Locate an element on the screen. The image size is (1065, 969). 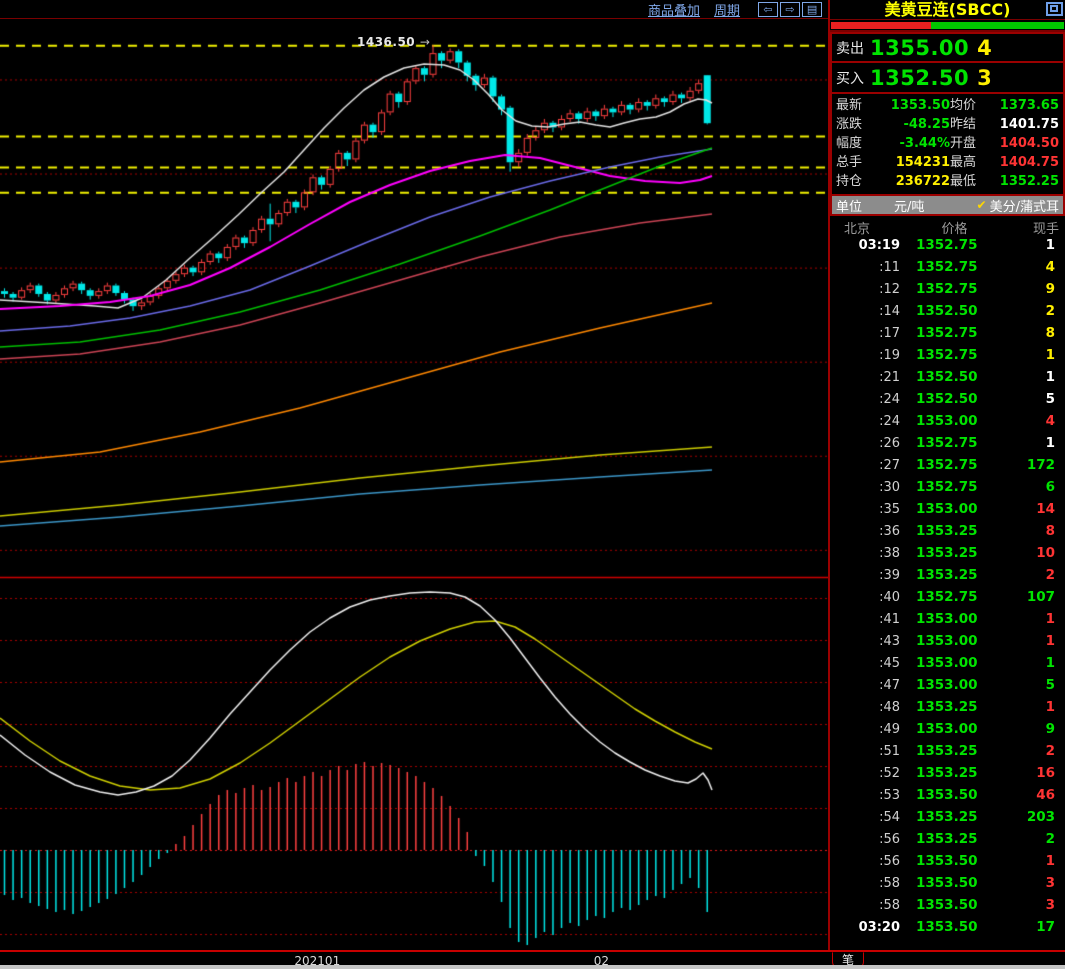
tick-row: :36 1353.25 8 is located at coordinates (946, 531).